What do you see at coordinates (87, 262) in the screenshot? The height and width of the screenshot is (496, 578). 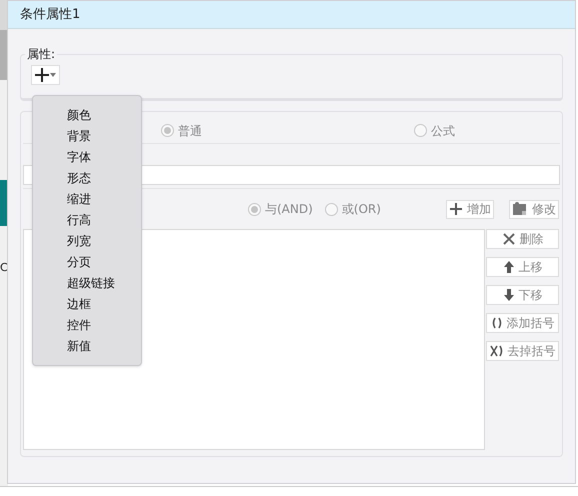 I see `menu-item: 分页` at bounding box center [87, 262].